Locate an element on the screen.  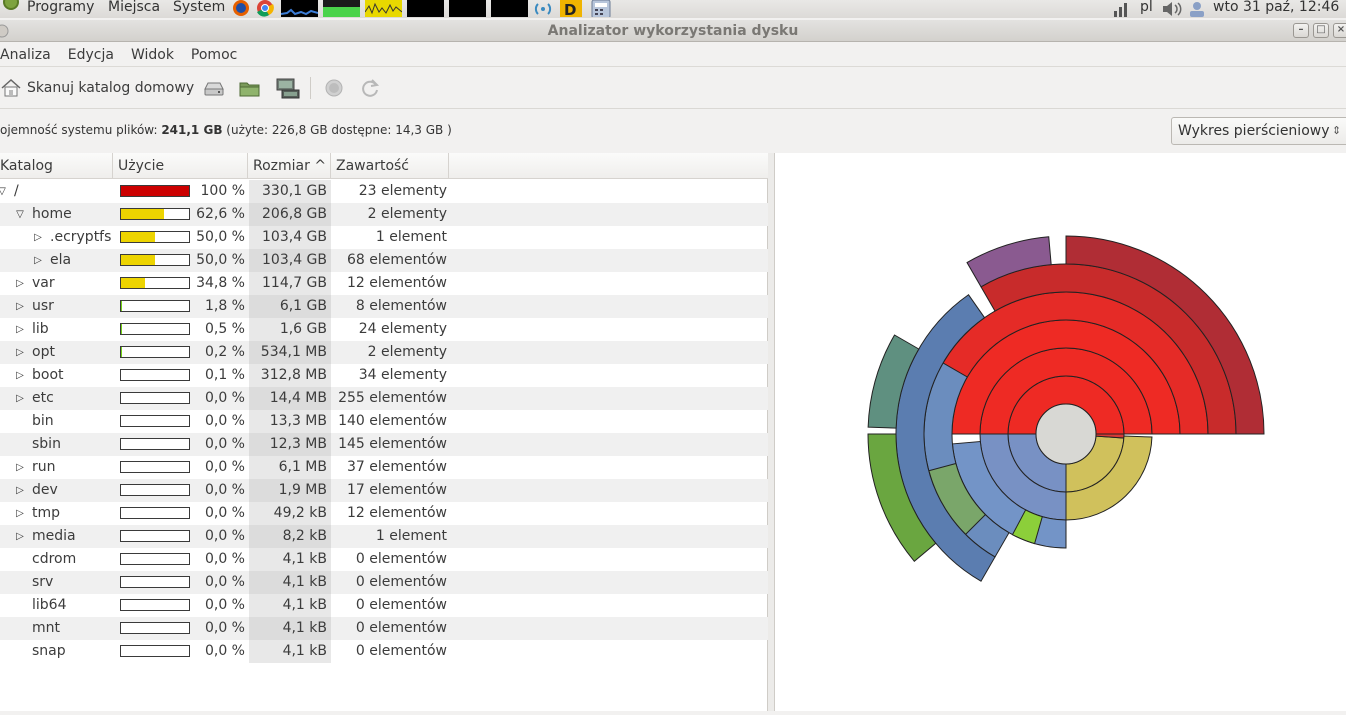
distro-logo-icon is located at coordinates (11, 5).